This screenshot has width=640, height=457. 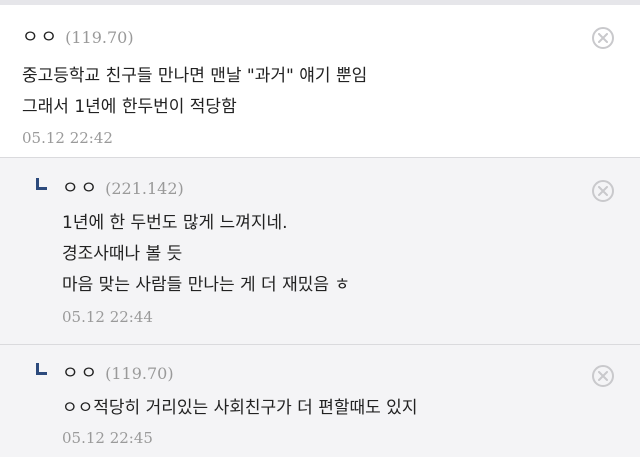 I want to click on comment-body: ㅇㅇ적당히 거리있는 사회친구가 더 편할때도 있지, so click(x=239, y=408).